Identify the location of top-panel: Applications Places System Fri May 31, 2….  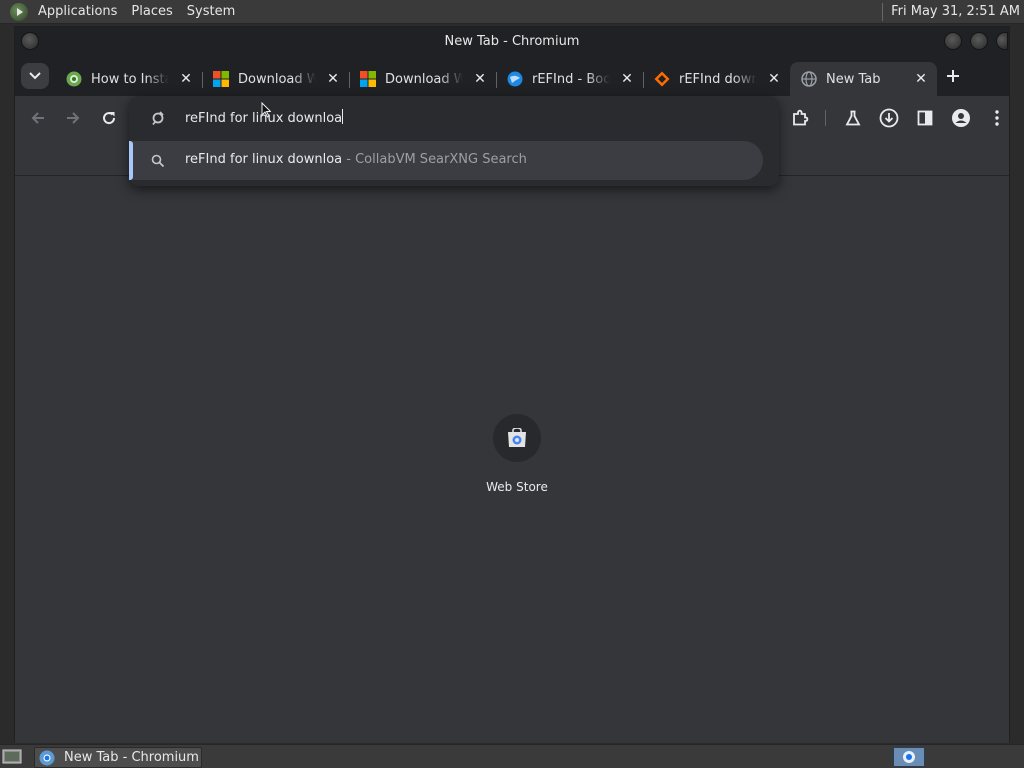
(512, 12).